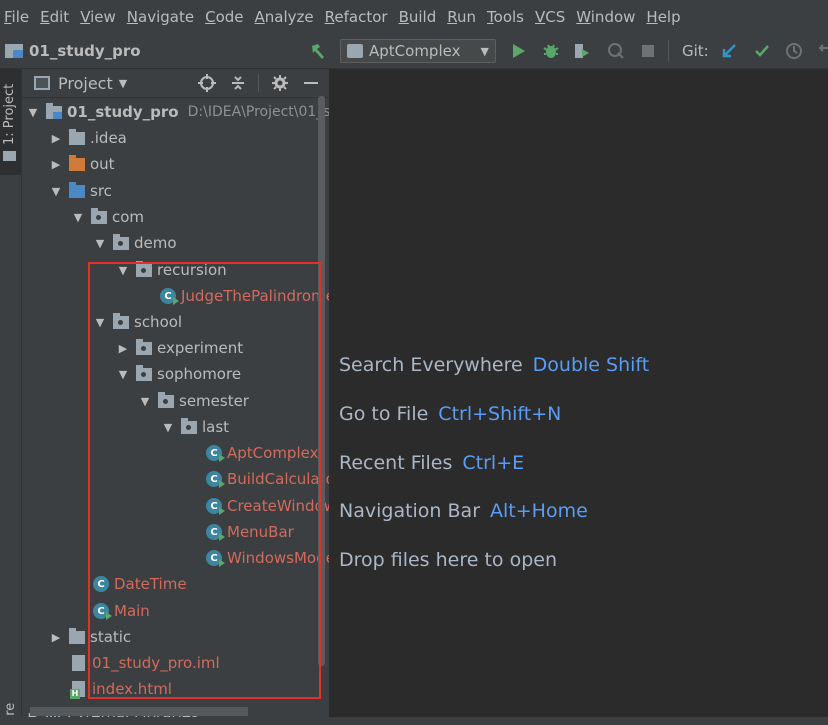 This screenshot has height=725, width=828. I want to click on locate-target-icon, so click(207, 85).